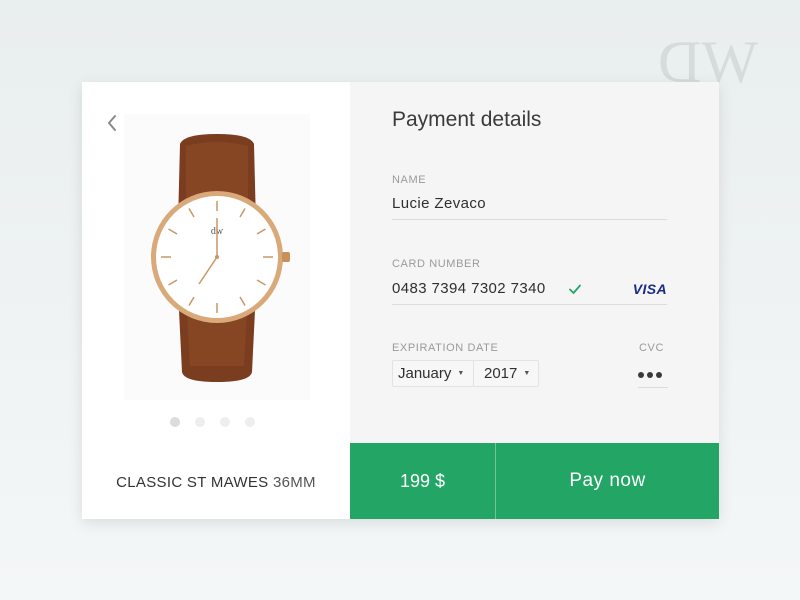 This screenshot has width=800, height=600. Describe the element at coordinates (607, 481) in the screenshot. I see `pay-now-button: Pay now` at that location.